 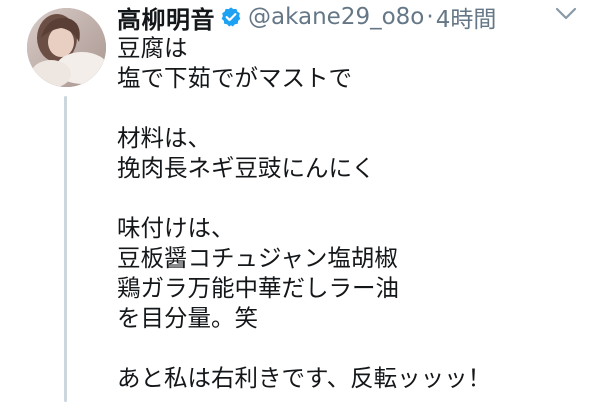 I want to click on tweet-line: 豆板醤コチュジャン塩胡椒, so click(x=257, y=258).